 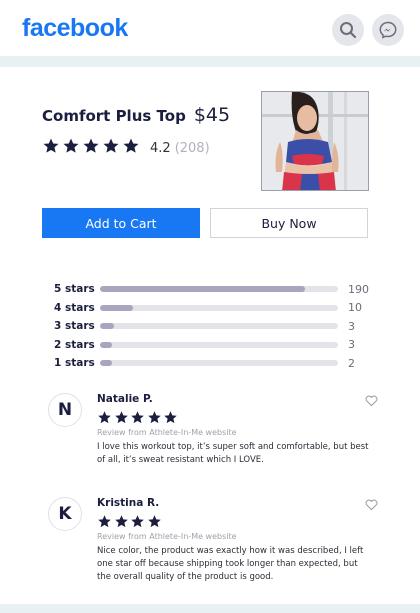 I want to click on search-button, so click(x=348, y=30).